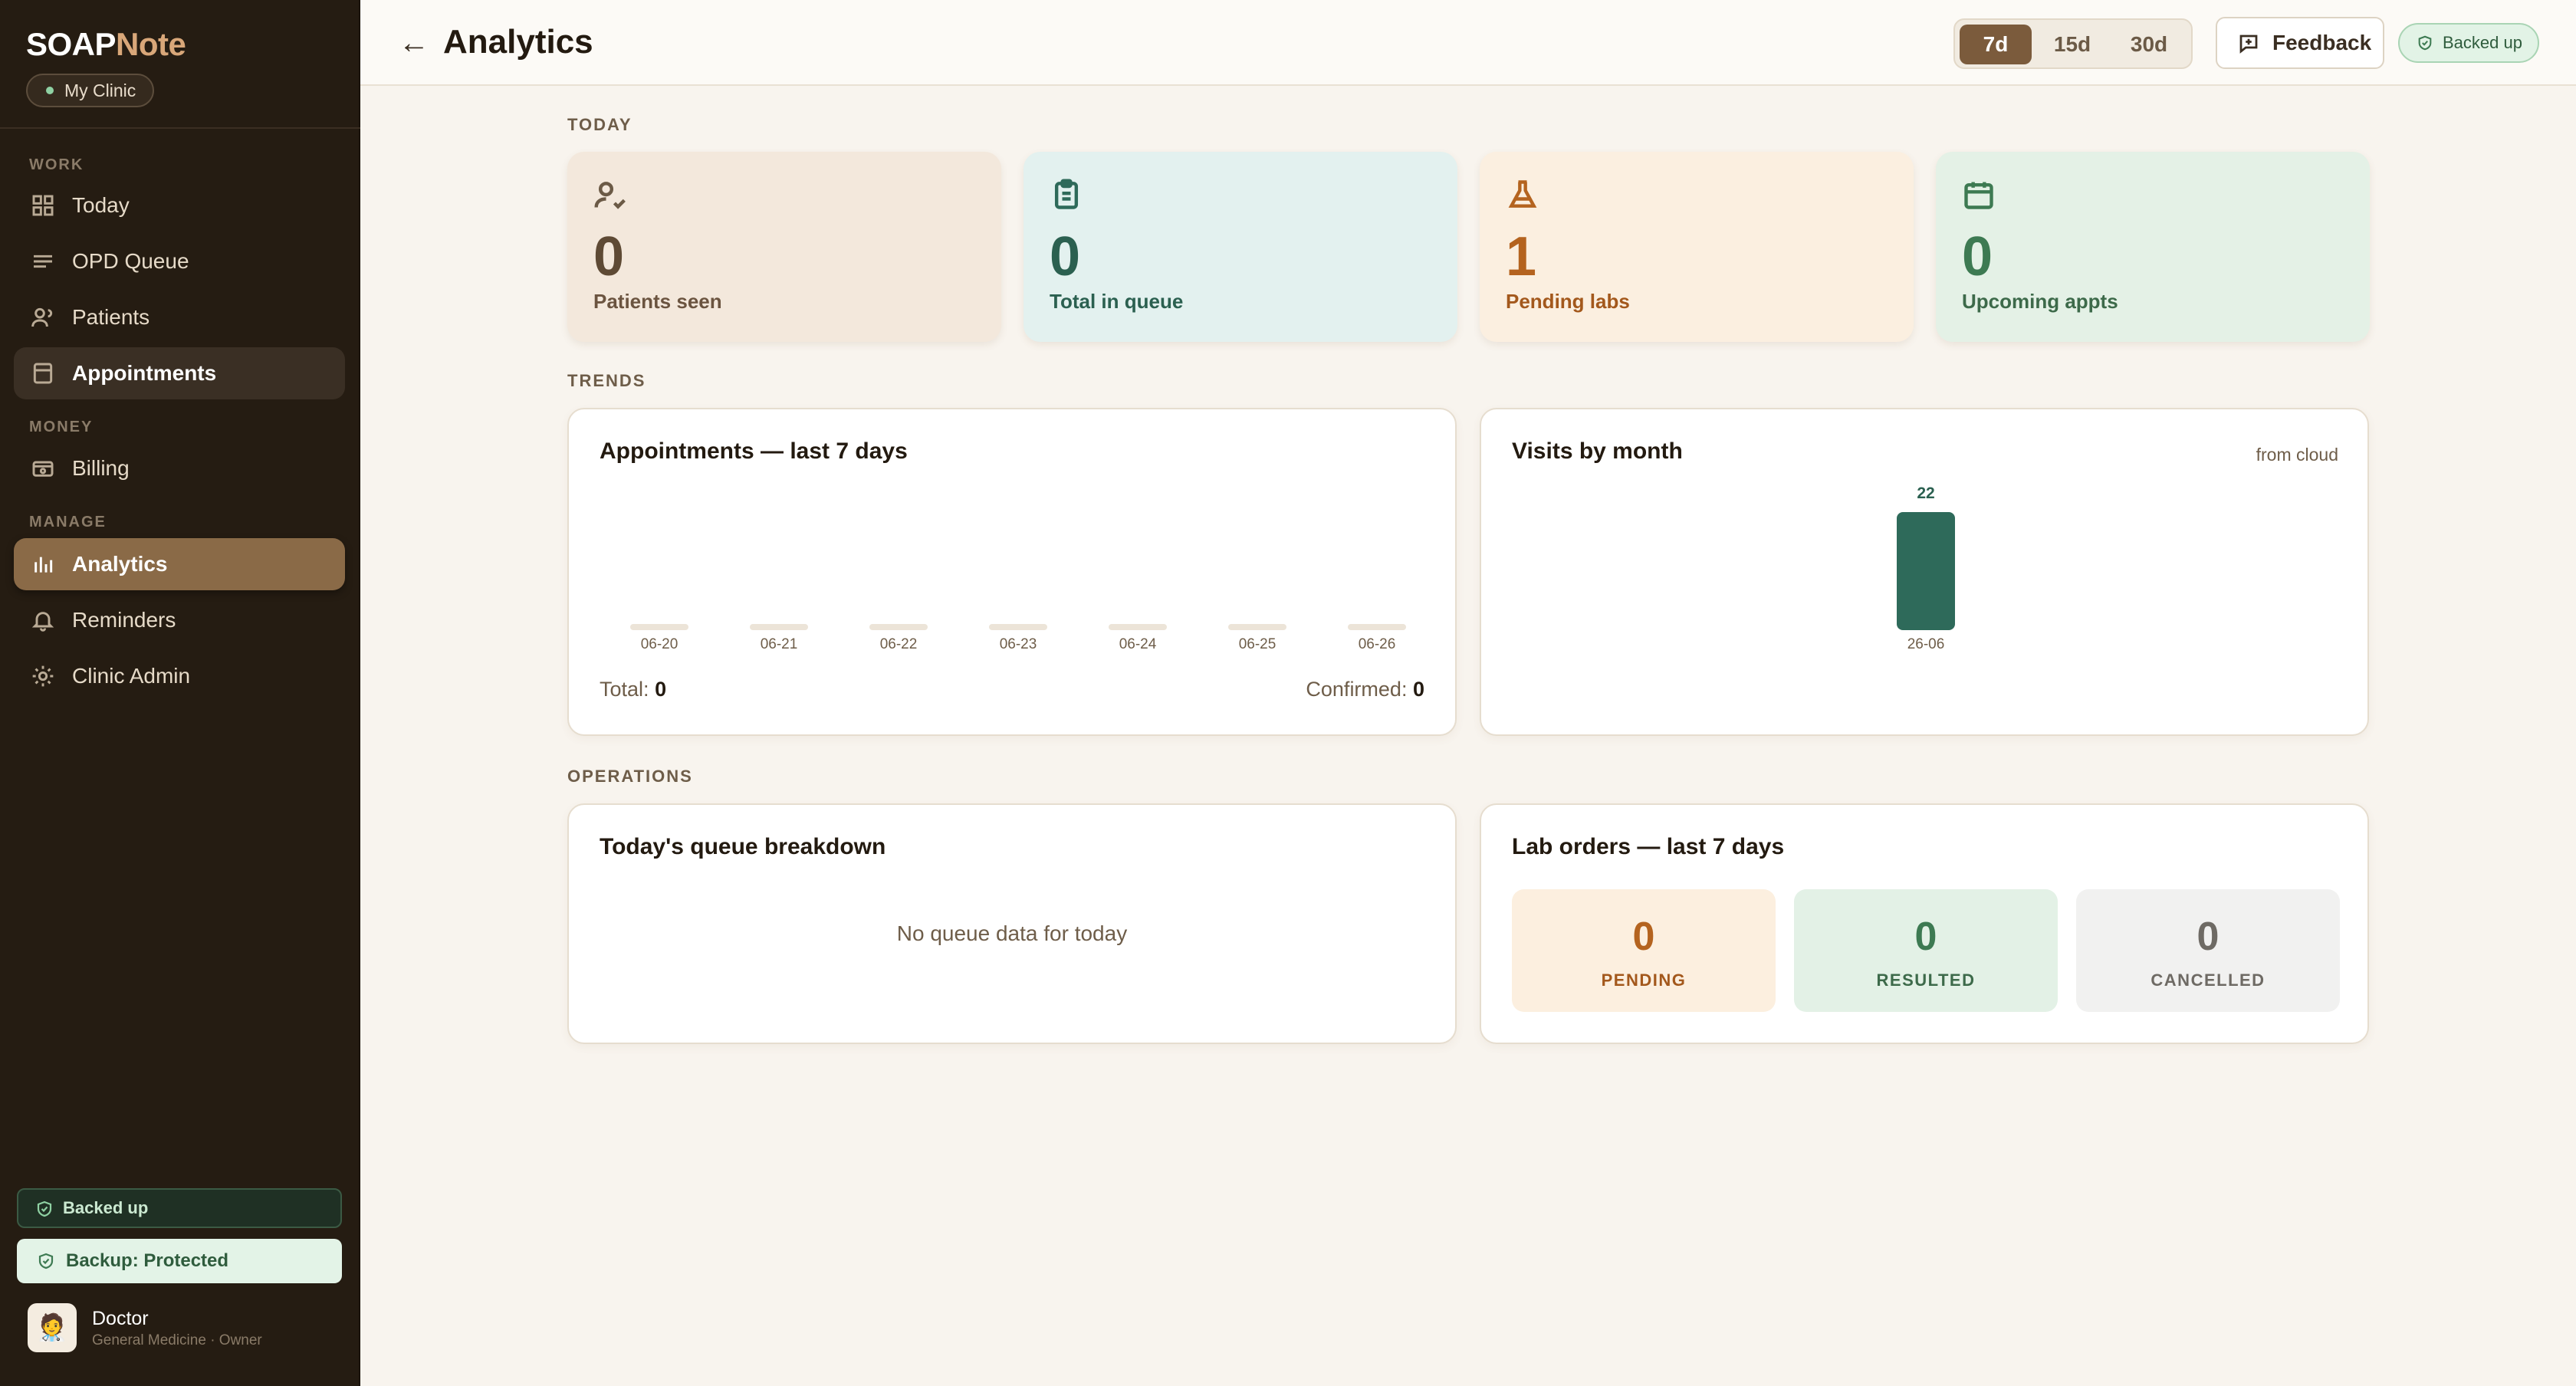 This screenshot has height=1386, width=2576. Describe the element at coordinates (120, 1319) in the screenshot. I see `user-name: Doctor` at that location.